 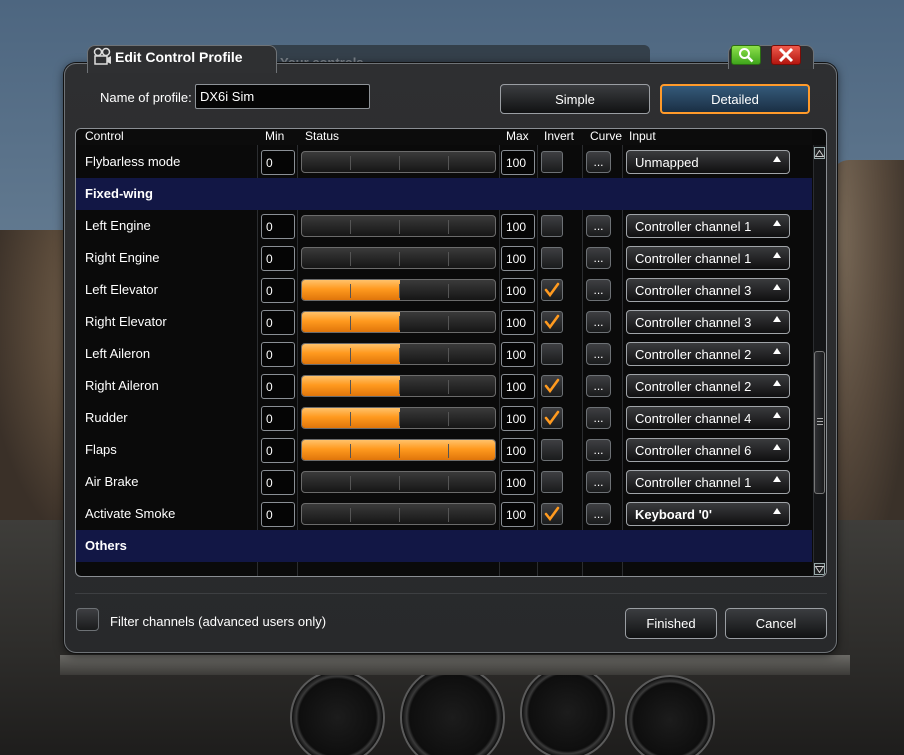 I want to click on input-select: Keyboard '0', so click(x=708, y=514).